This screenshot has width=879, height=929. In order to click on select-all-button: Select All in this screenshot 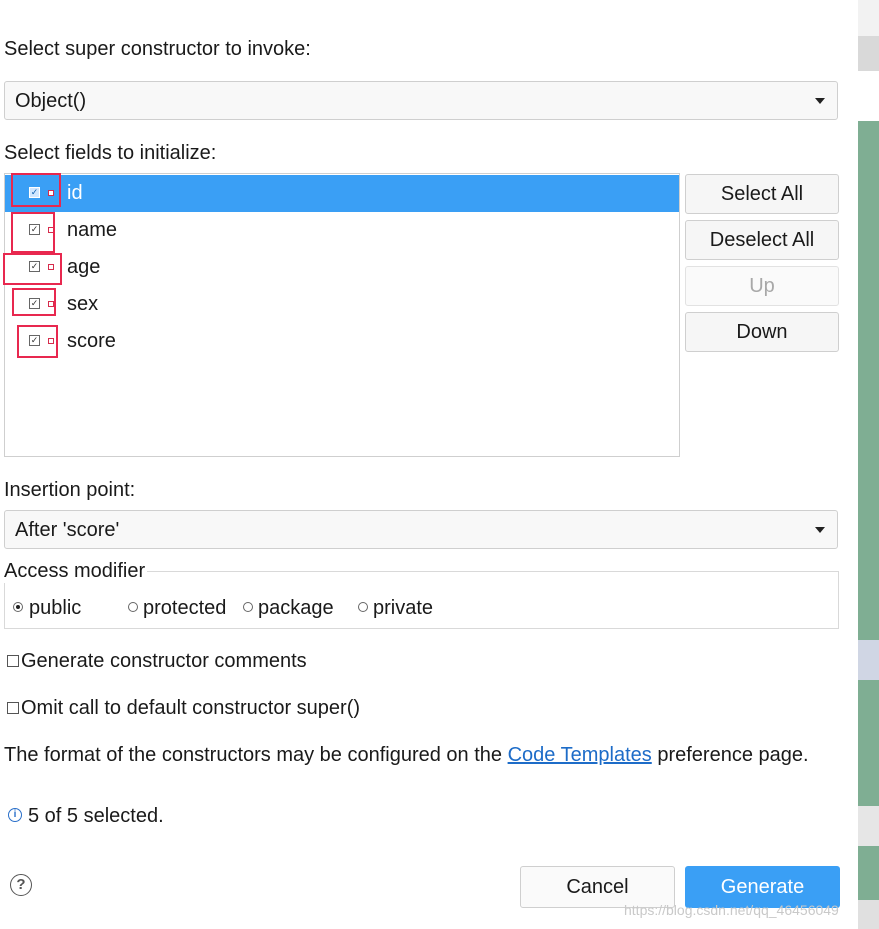, I will do `click(762, 194)`.